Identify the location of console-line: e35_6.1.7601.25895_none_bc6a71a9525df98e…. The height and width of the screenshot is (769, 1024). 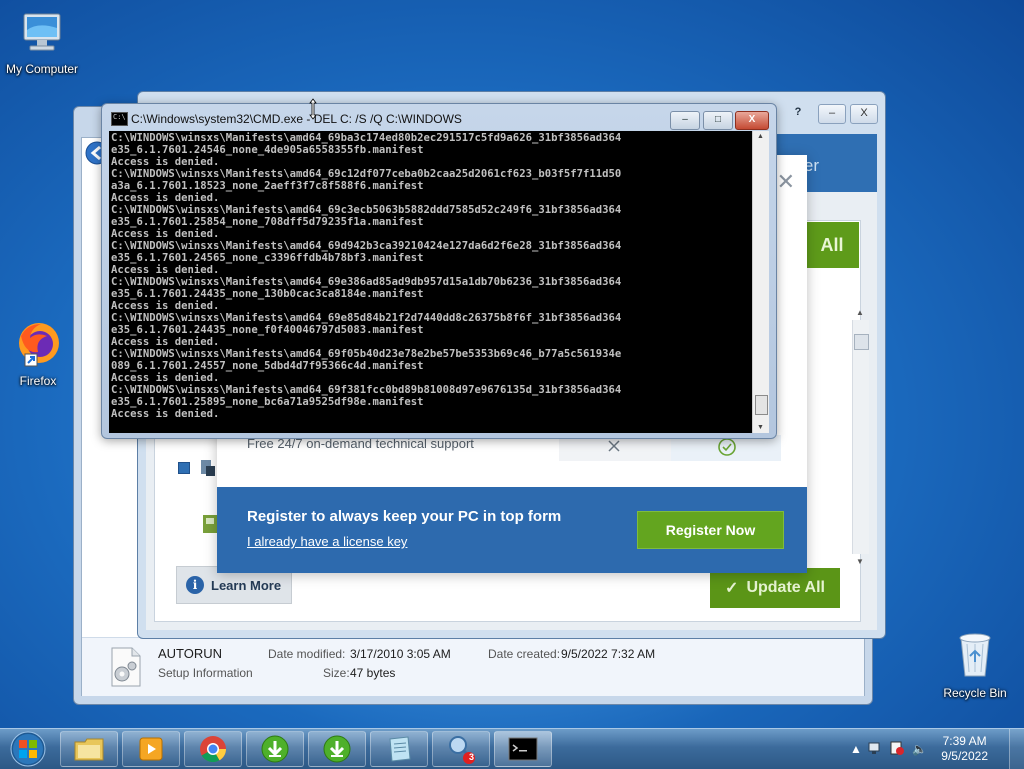
(267, 402).